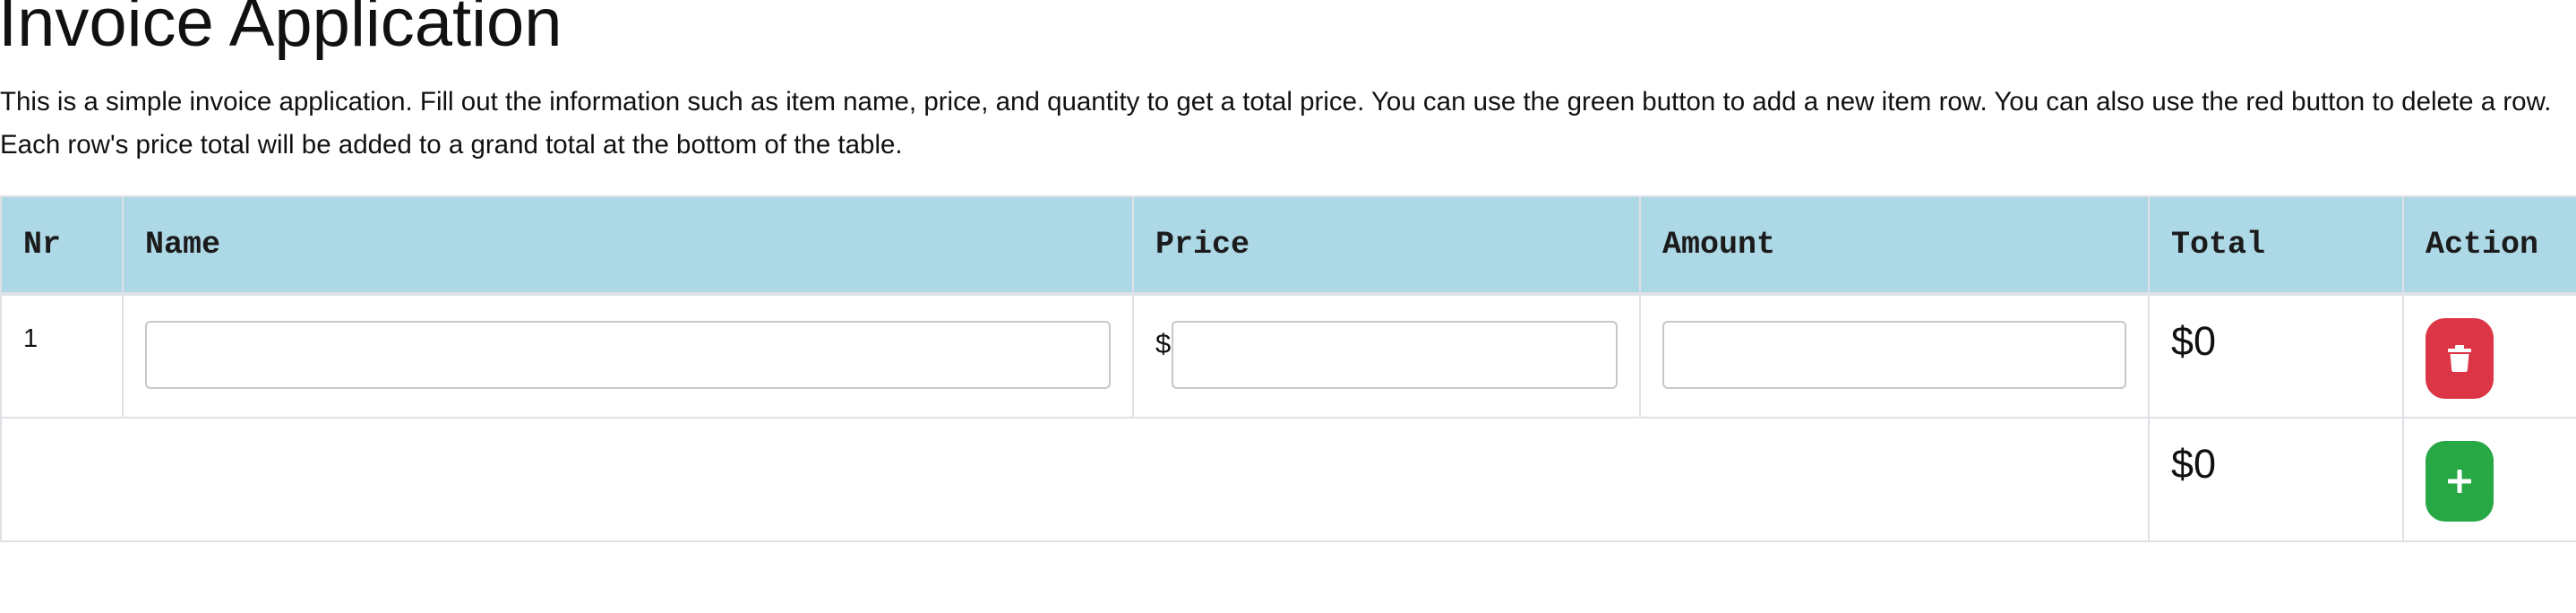 Image resolution: width=2576 pixels, height=613 pixels. Describe the element at coordinates (62, 356) in the screenshot. I see `row-number: 1` at that location.